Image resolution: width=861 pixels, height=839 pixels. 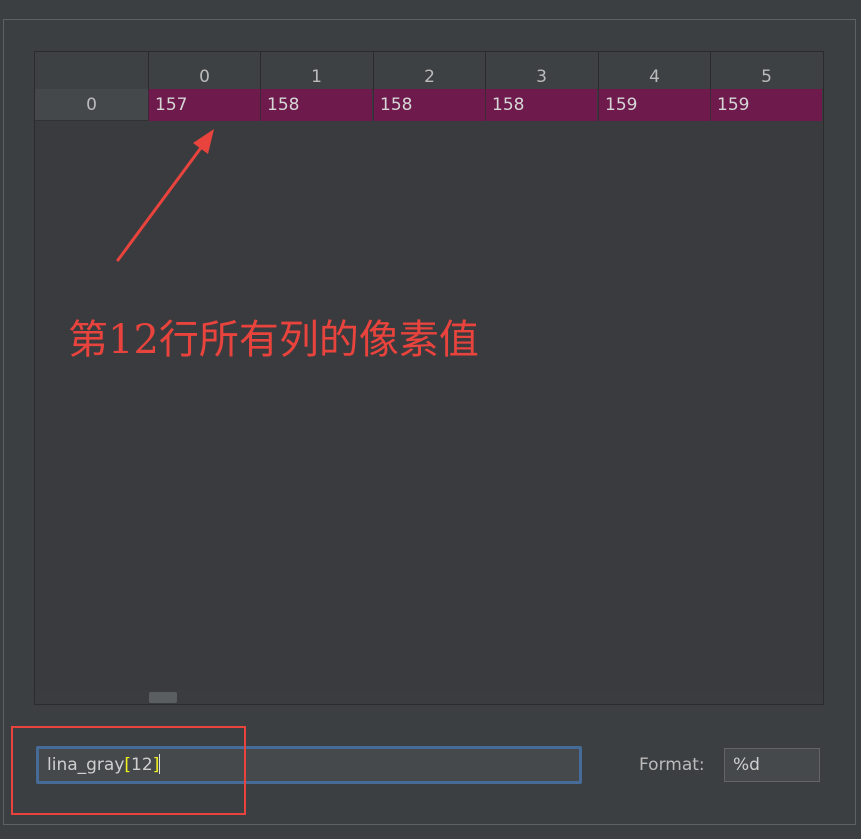 What do you see at coordinates (316, 70) in the screenshot?
I see `column-header-1: 1` at bounding box center [316, 70].